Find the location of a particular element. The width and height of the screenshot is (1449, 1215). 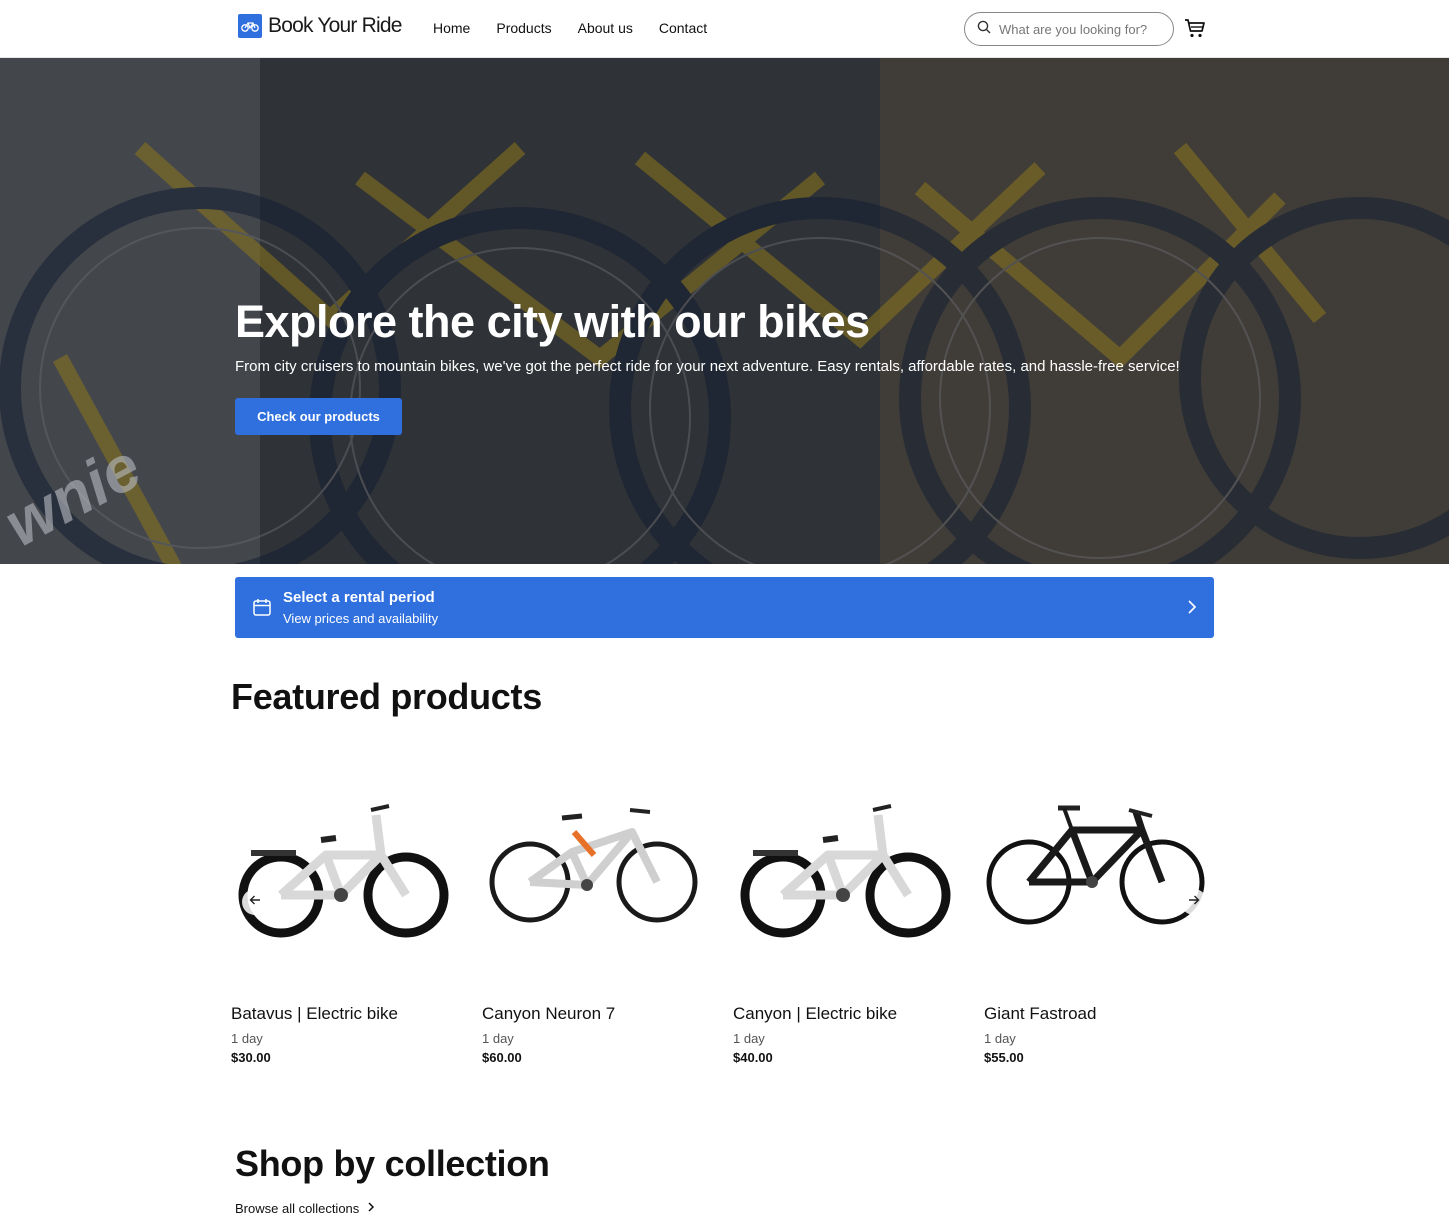

product-card: Canyon Neuron 7 1 day $60.00 is located at coordinates (594, 912).